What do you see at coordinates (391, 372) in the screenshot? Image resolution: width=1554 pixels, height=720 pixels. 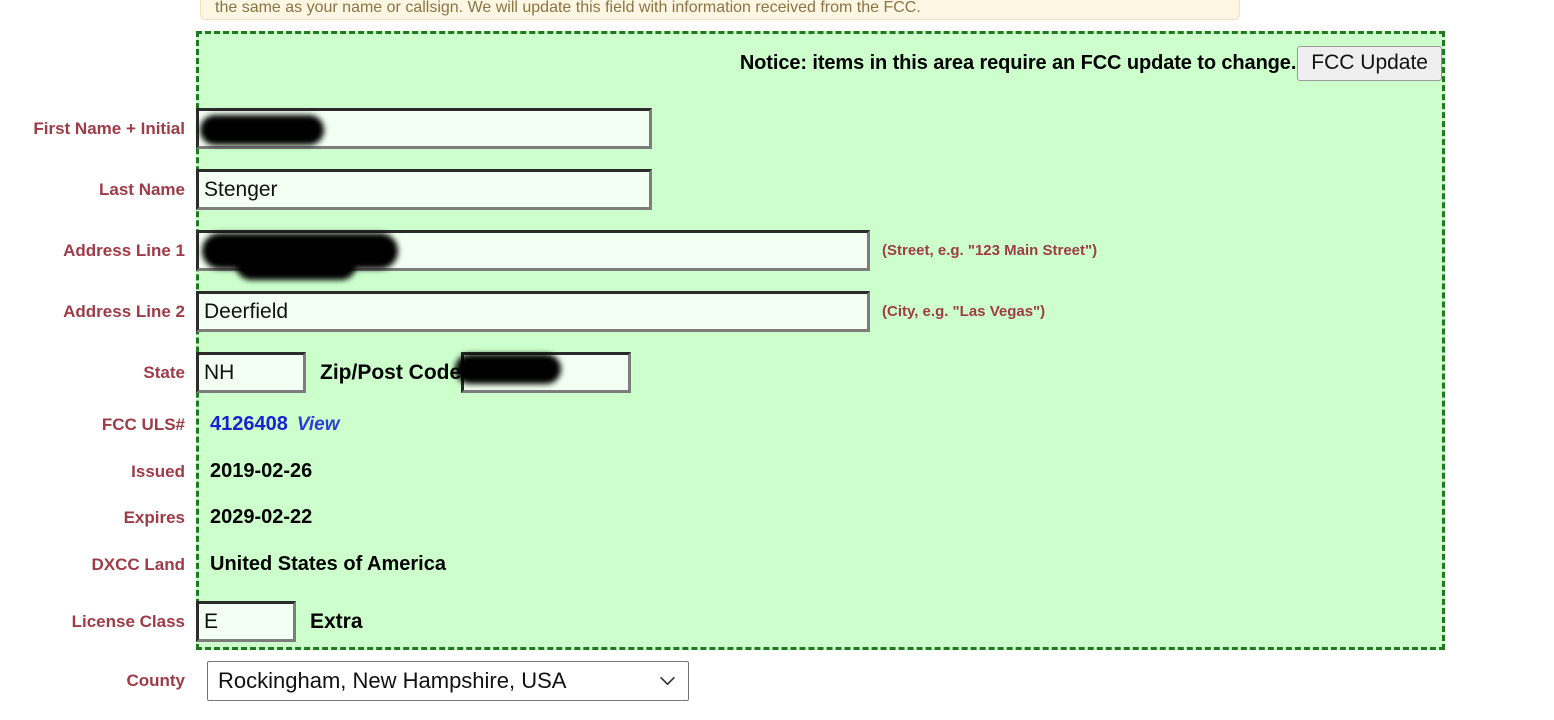 I see `zip-post-code-label: Zip/Post Code` at bounding box center [391, 372].